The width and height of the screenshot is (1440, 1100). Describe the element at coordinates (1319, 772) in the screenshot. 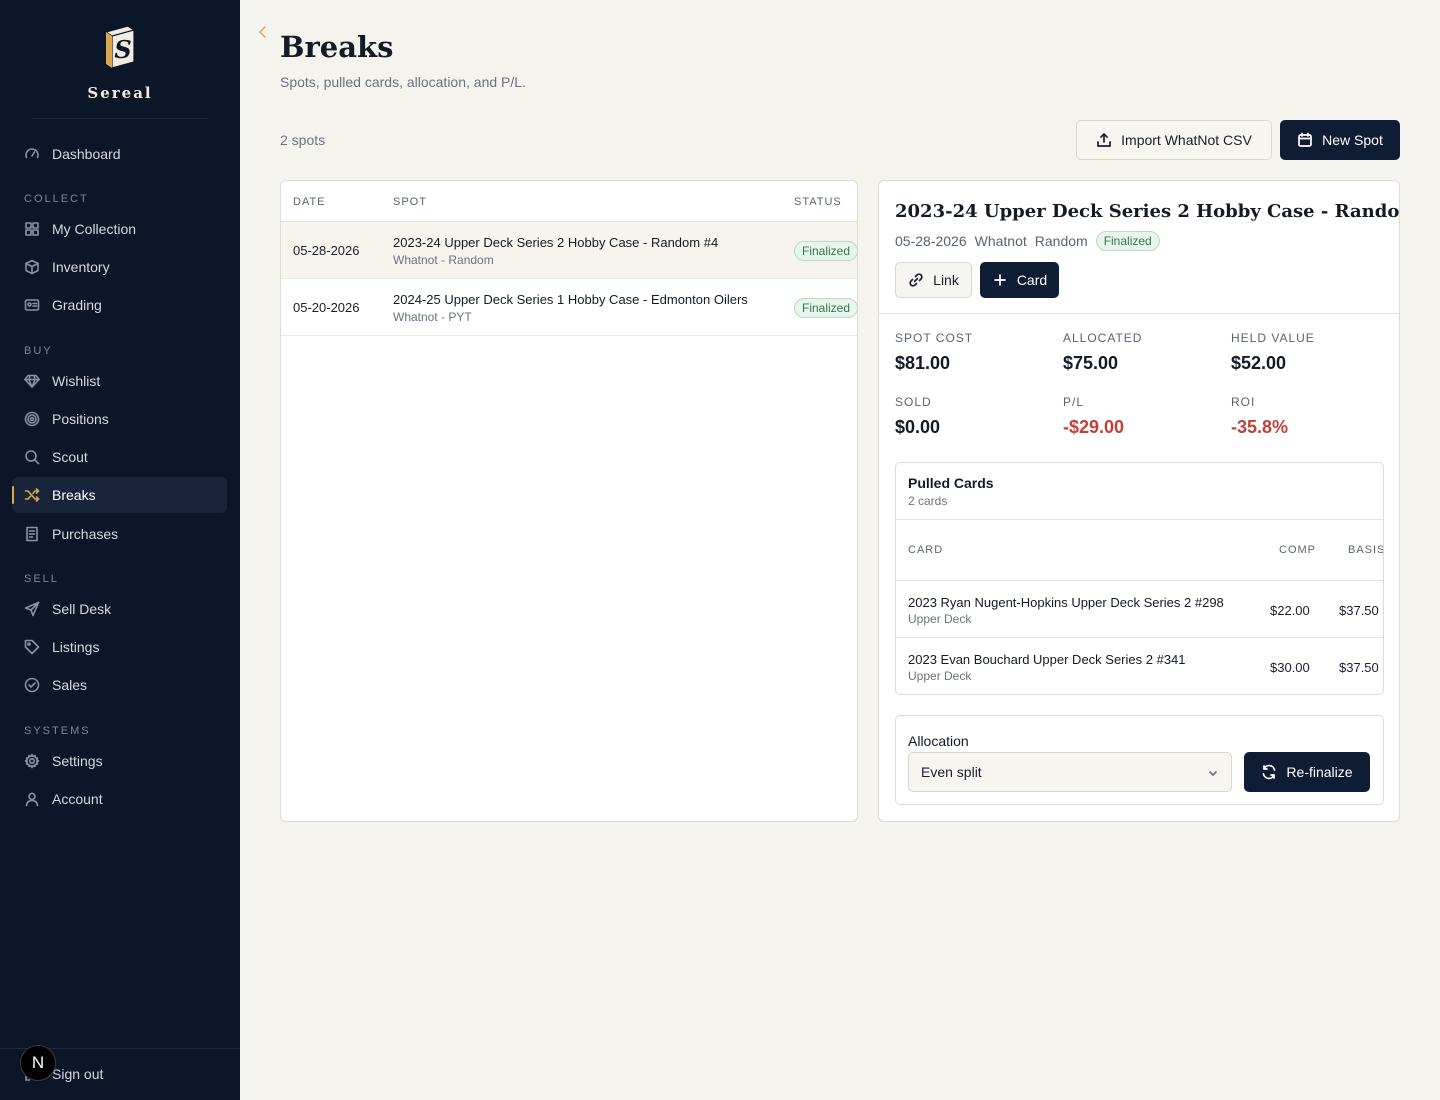

I see `re-finalize-label: Re-finalize` at that location.